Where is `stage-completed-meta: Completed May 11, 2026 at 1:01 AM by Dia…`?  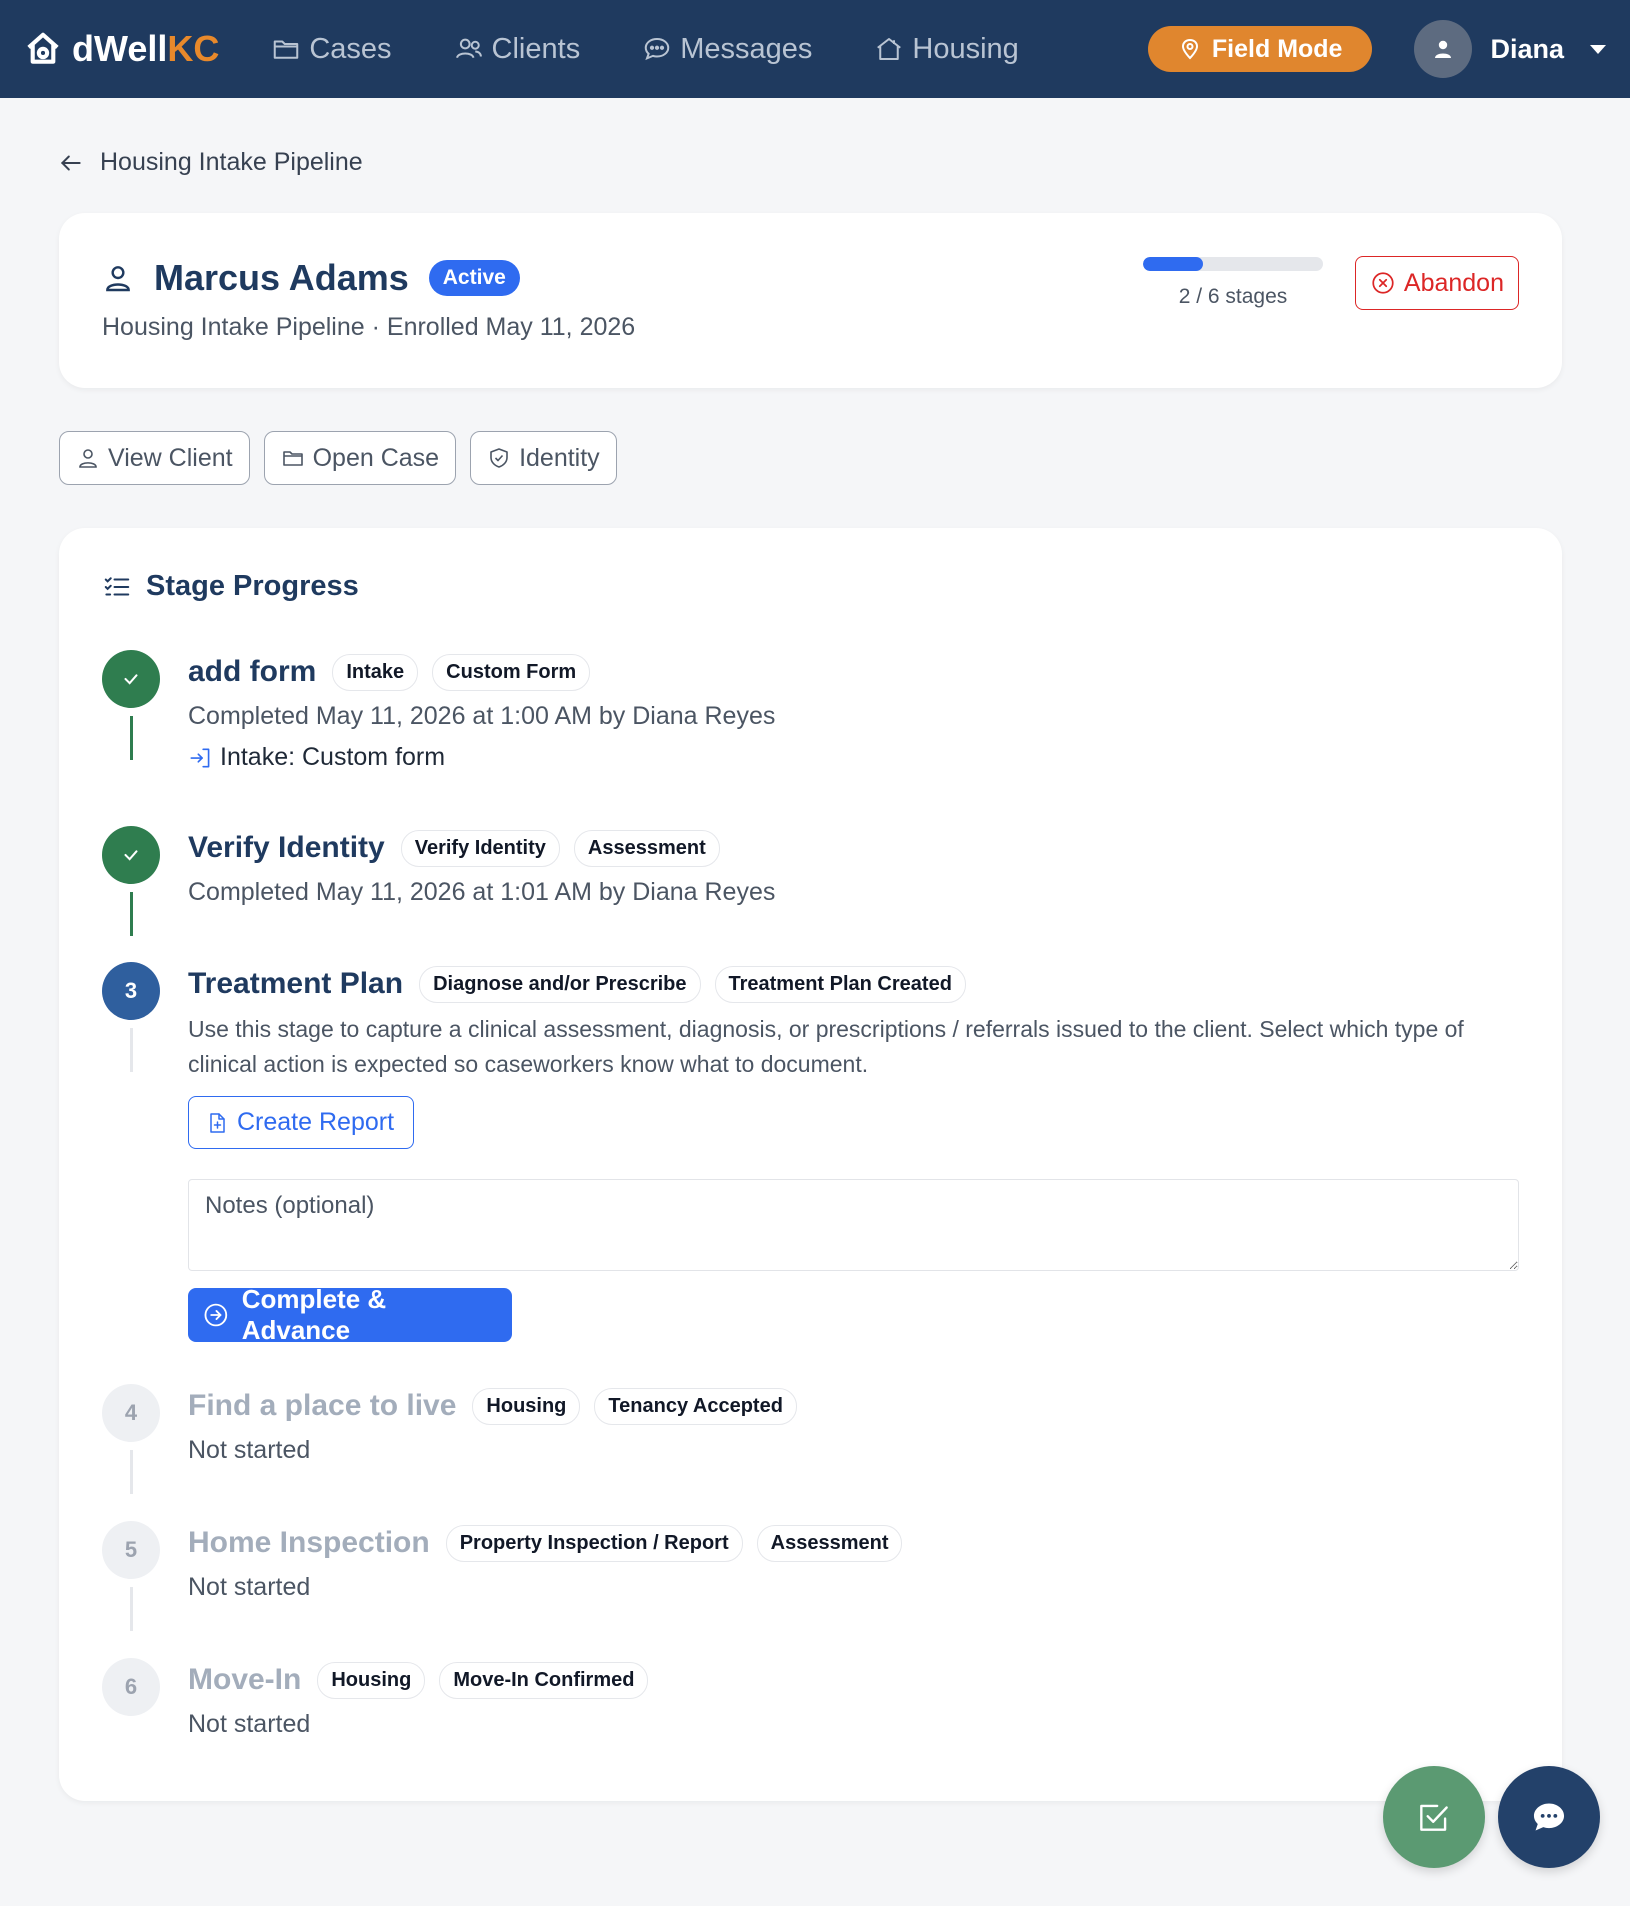 stage-completed-meta: Completed May 11, 2026 at 1:01 AM by Dia… is located at coordinates (482, 892).